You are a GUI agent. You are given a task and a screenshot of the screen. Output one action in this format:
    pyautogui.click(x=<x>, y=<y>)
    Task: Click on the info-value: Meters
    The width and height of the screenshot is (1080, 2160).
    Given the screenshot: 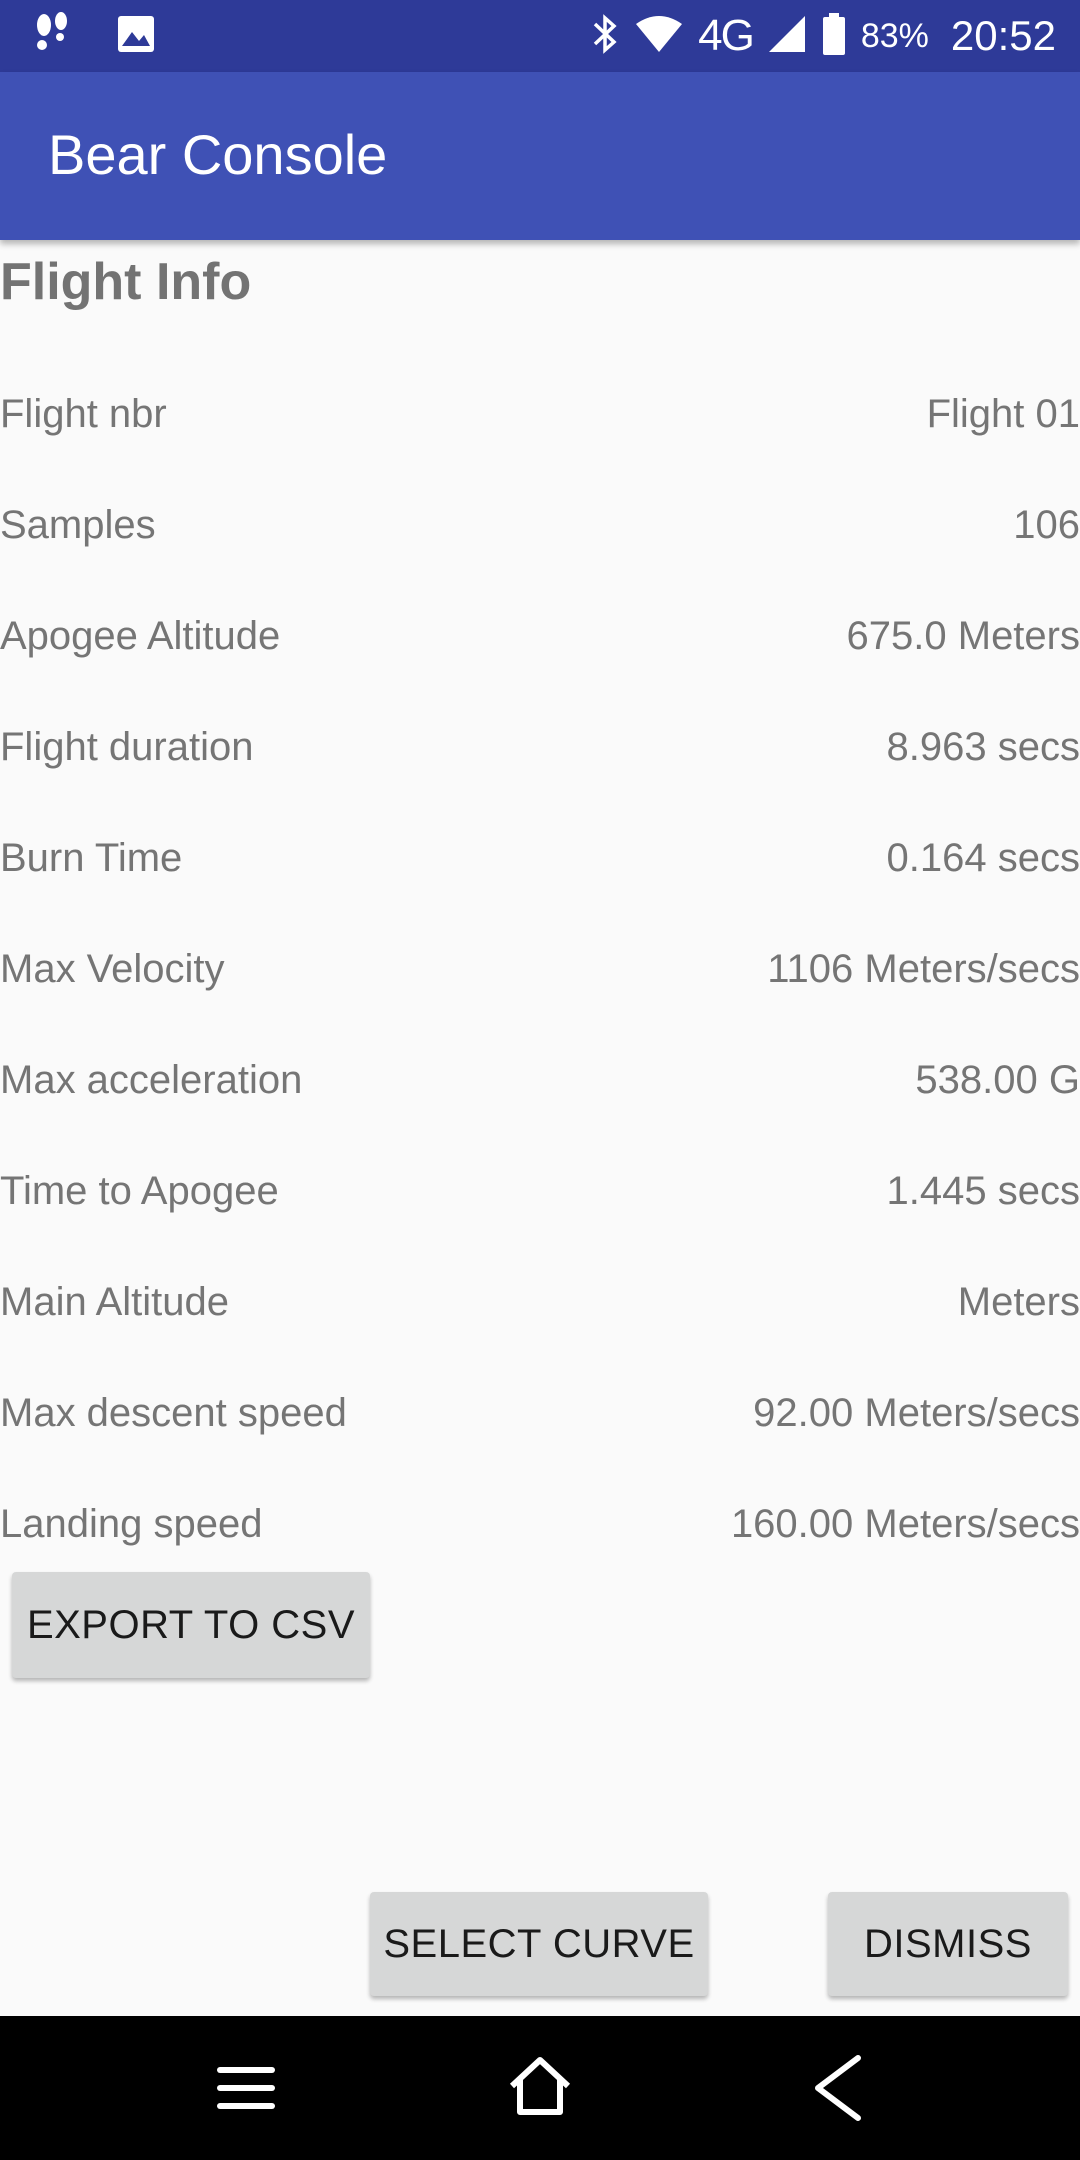 What is the action you would take?
    pyautogui.click(x=1018, y=1302)
    